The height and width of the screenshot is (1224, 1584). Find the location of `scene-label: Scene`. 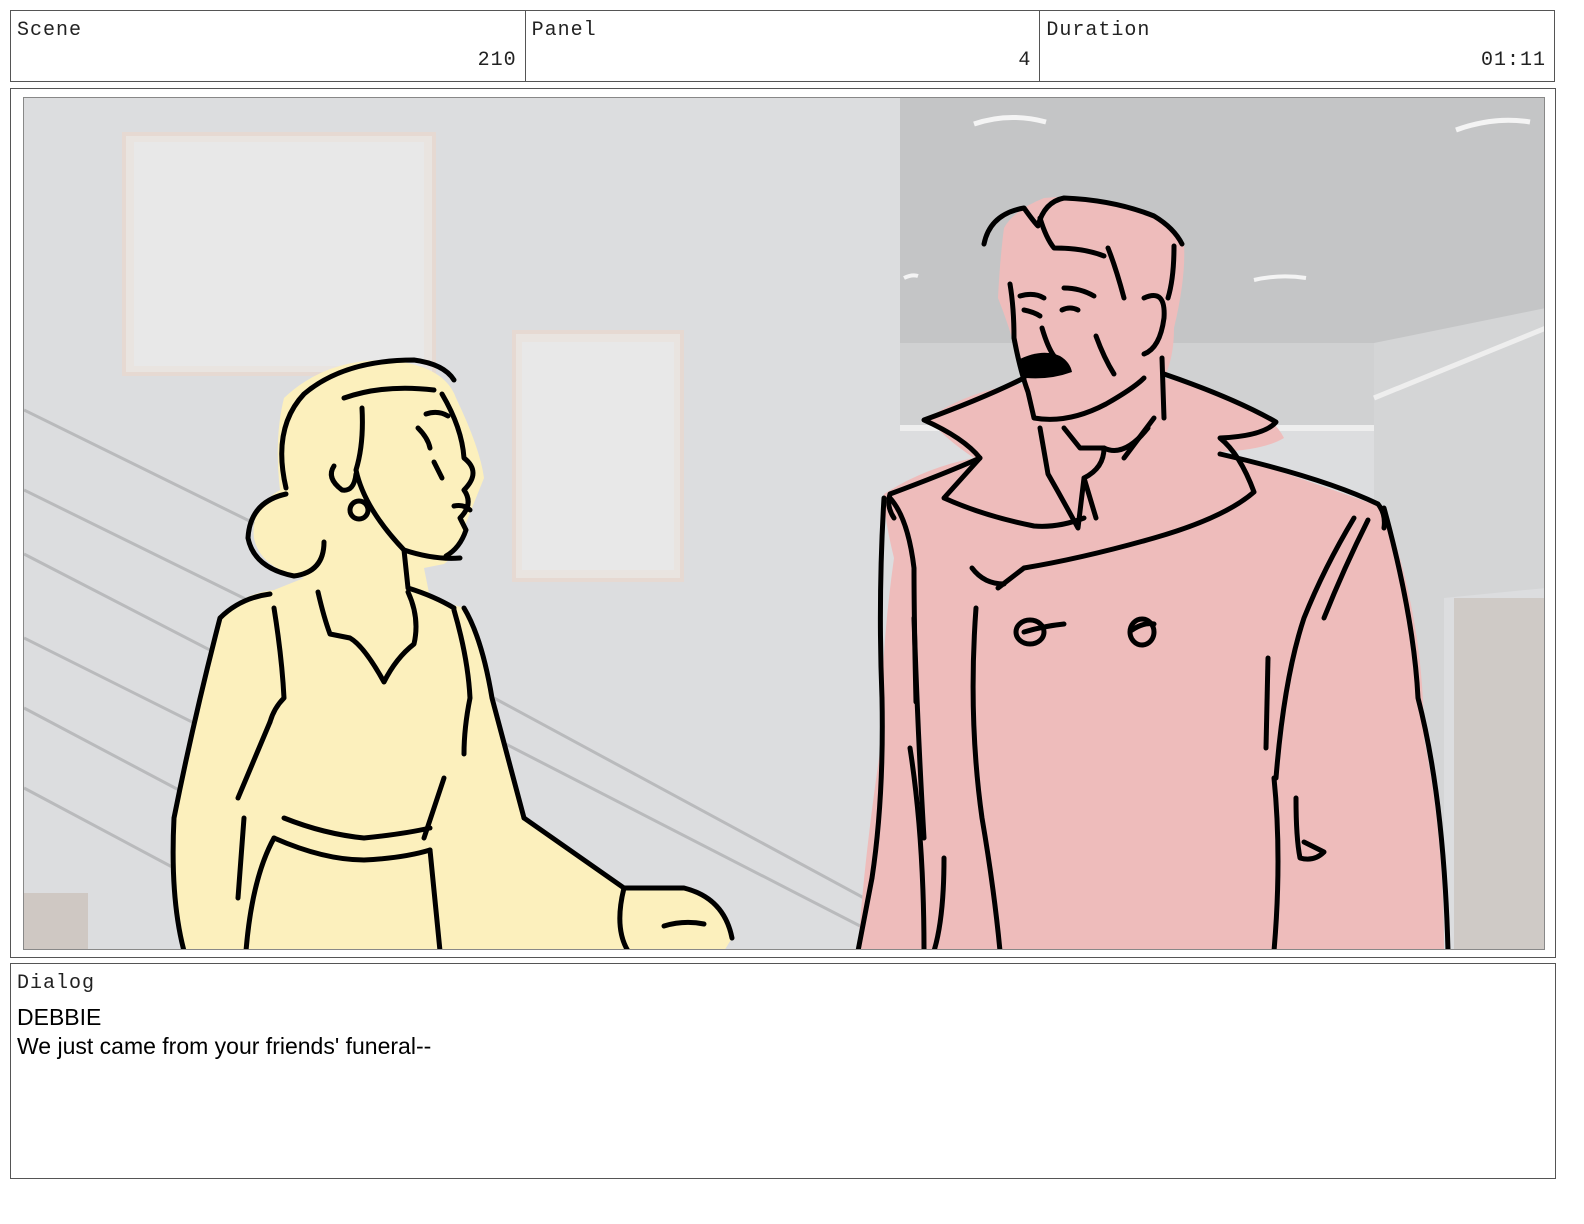

scene-label: Scene is located at coordinates (50, 30).